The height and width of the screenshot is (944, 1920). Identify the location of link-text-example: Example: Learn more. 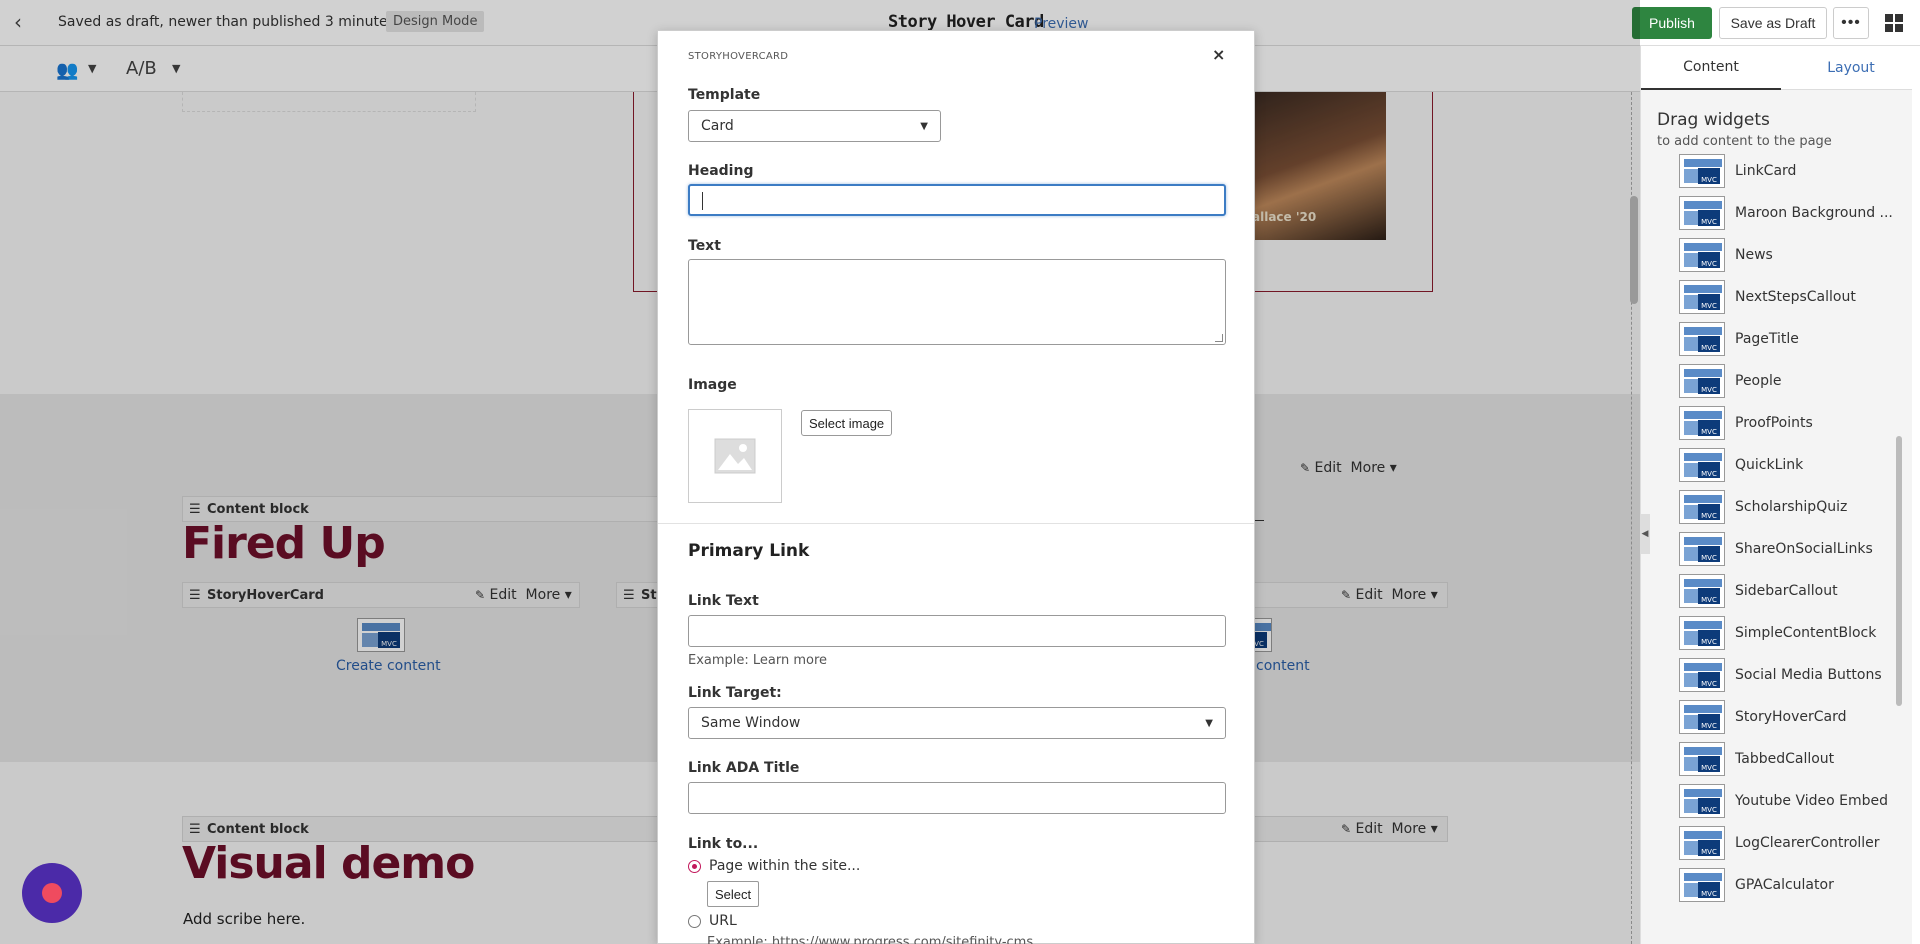
(758, 660).